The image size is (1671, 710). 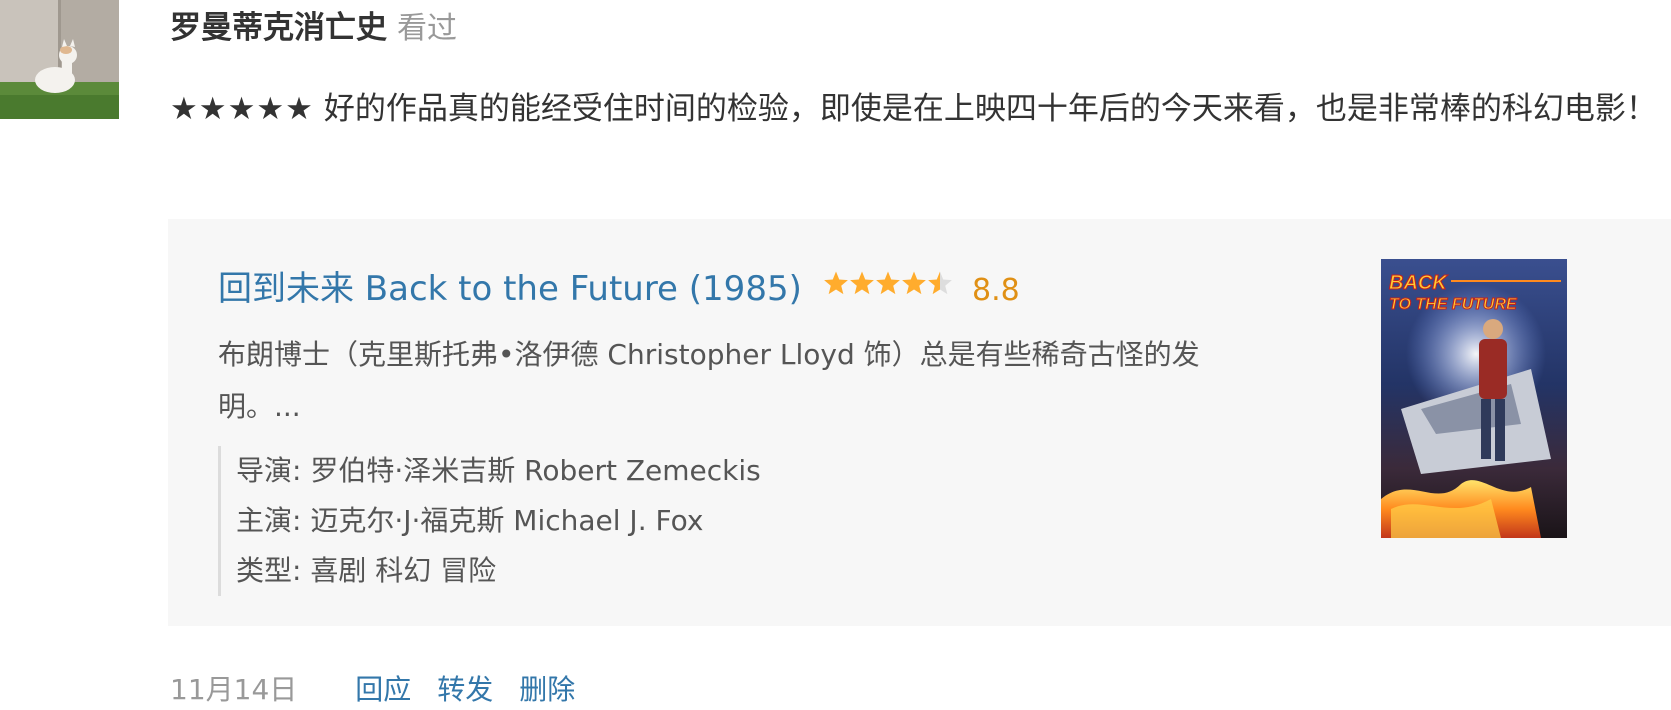 What do you see at coordinates (1418, 283) in the screenshot?
I see `poster-logo: BACK` at bounding box center [1418, 283].